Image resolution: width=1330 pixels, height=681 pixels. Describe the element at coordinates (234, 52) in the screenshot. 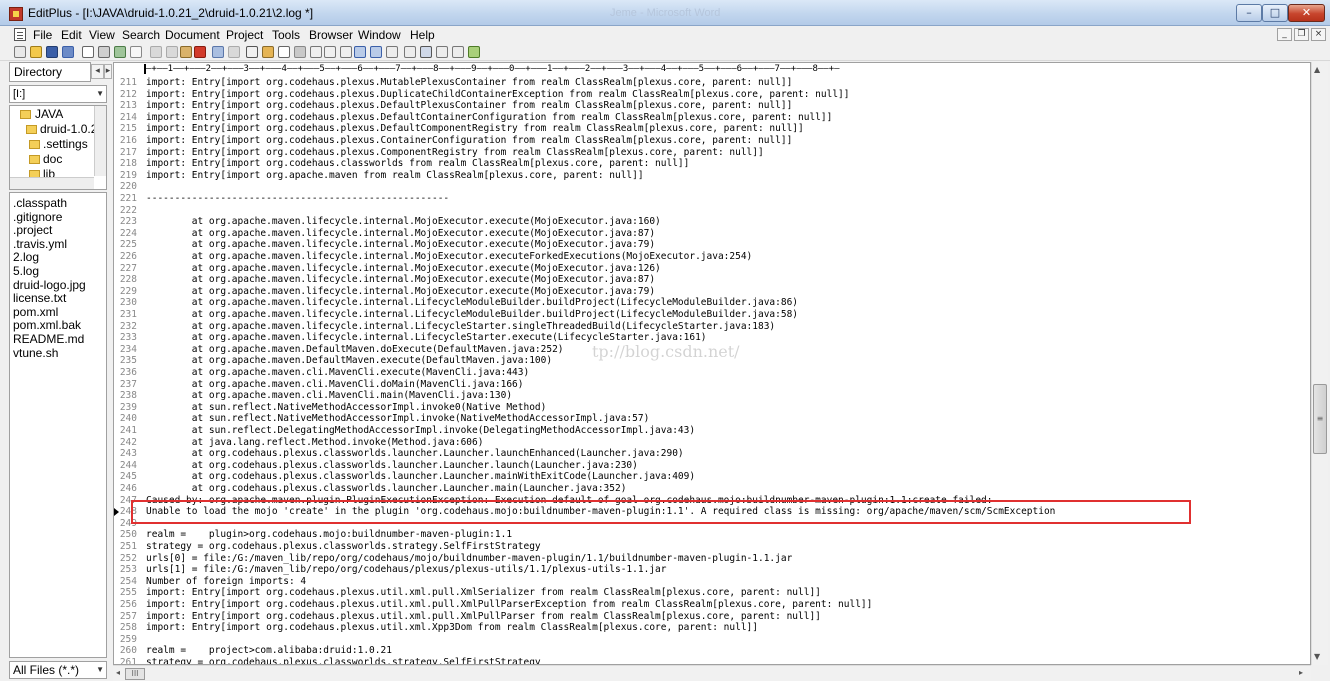

I see `redo-icon` at that location.